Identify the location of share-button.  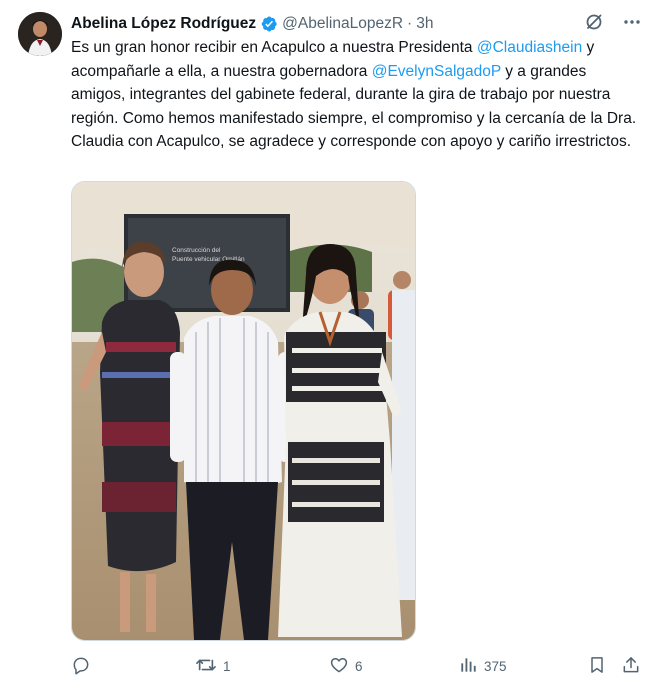
(631, 666).